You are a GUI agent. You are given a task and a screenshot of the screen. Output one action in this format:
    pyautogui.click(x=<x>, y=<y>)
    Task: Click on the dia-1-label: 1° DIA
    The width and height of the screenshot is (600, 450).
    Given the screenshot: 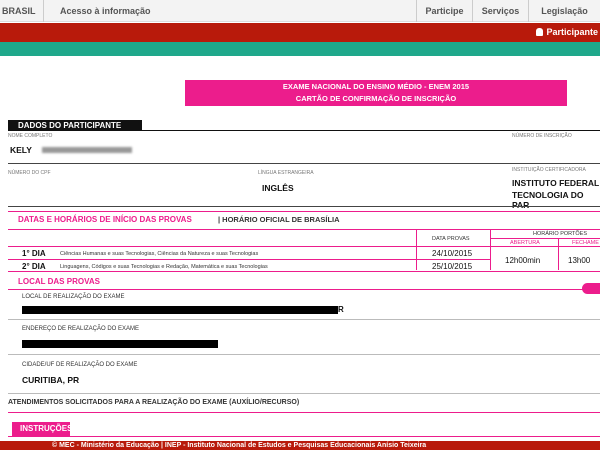 What is the action you would take?
    pyautogui.click(x=34, y=253)
    